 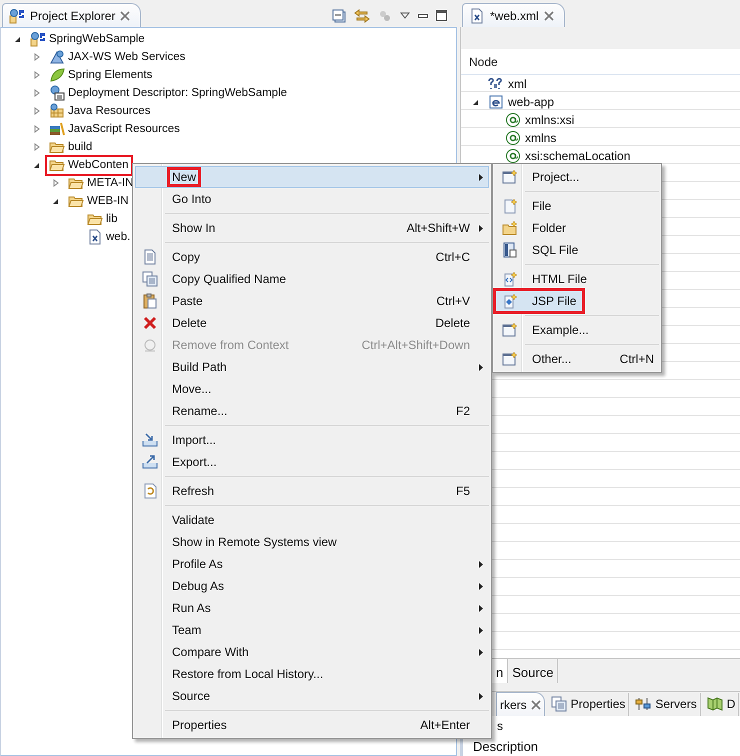 I want to click on menu-item: Compare With, so click(x=312, y=652).